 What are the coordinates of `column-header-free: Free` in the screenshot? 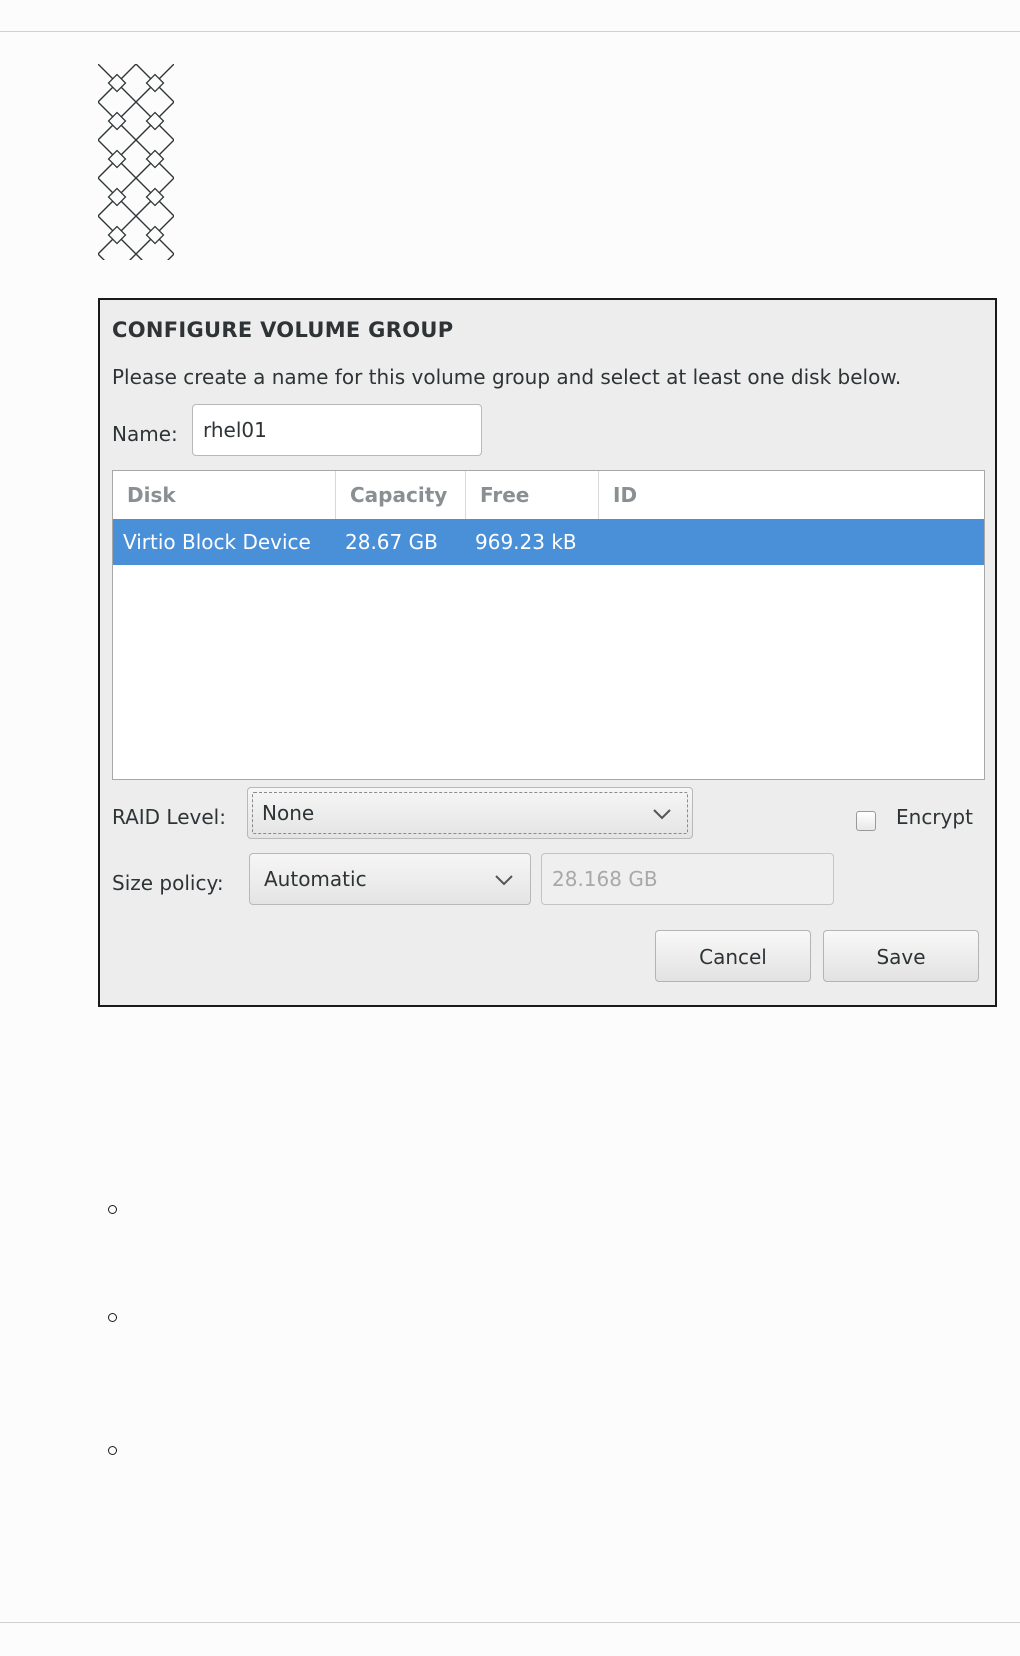 It's located at (532, 495).